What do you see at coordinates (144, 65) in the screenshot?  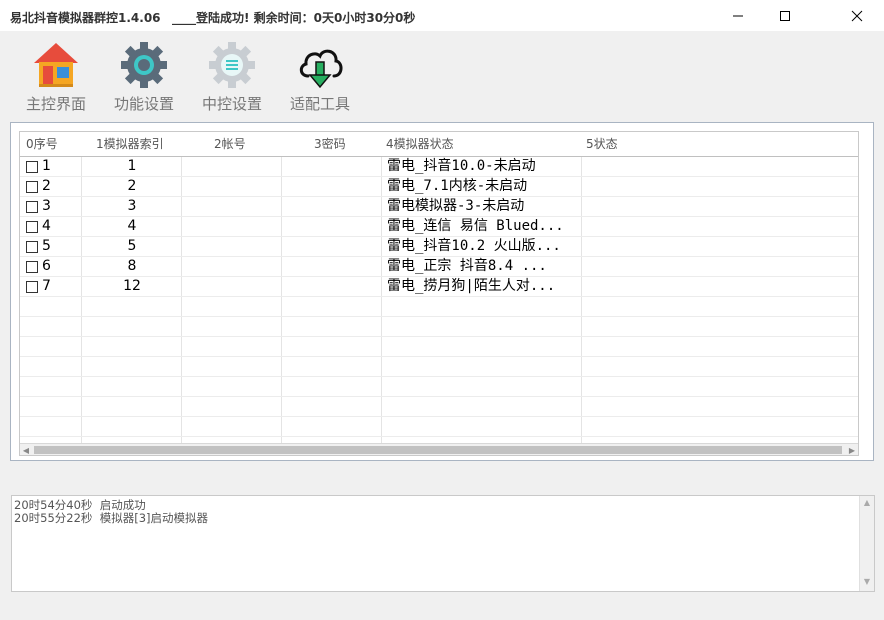 I see `gear-icon` at bounding box center [144, 65].